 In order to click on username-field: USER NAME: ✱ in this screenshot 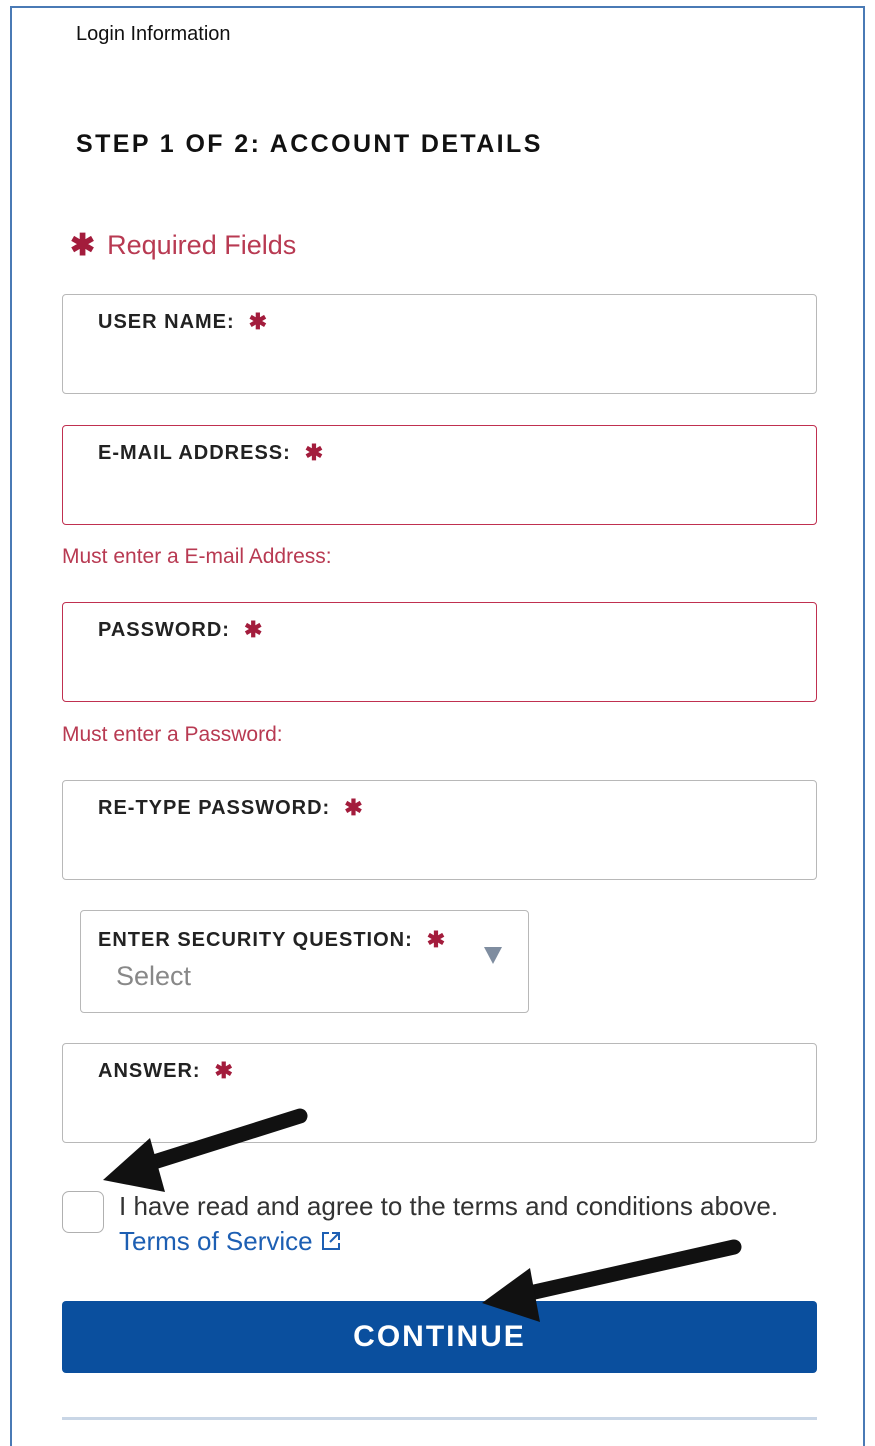, I will do `click(439, 344)`.